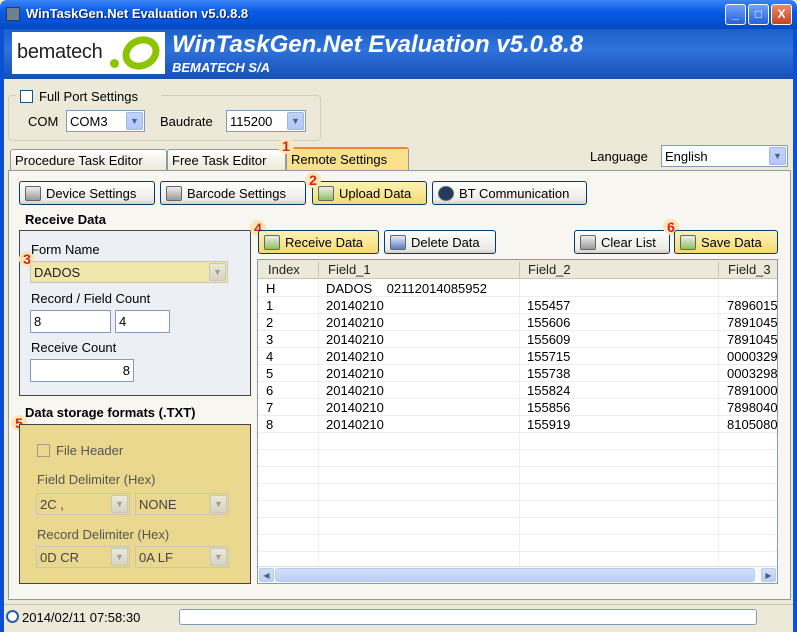  Describe the element at coordinates (752, 305) in the screenshot. I see `table-cell: 7896015` at that location.